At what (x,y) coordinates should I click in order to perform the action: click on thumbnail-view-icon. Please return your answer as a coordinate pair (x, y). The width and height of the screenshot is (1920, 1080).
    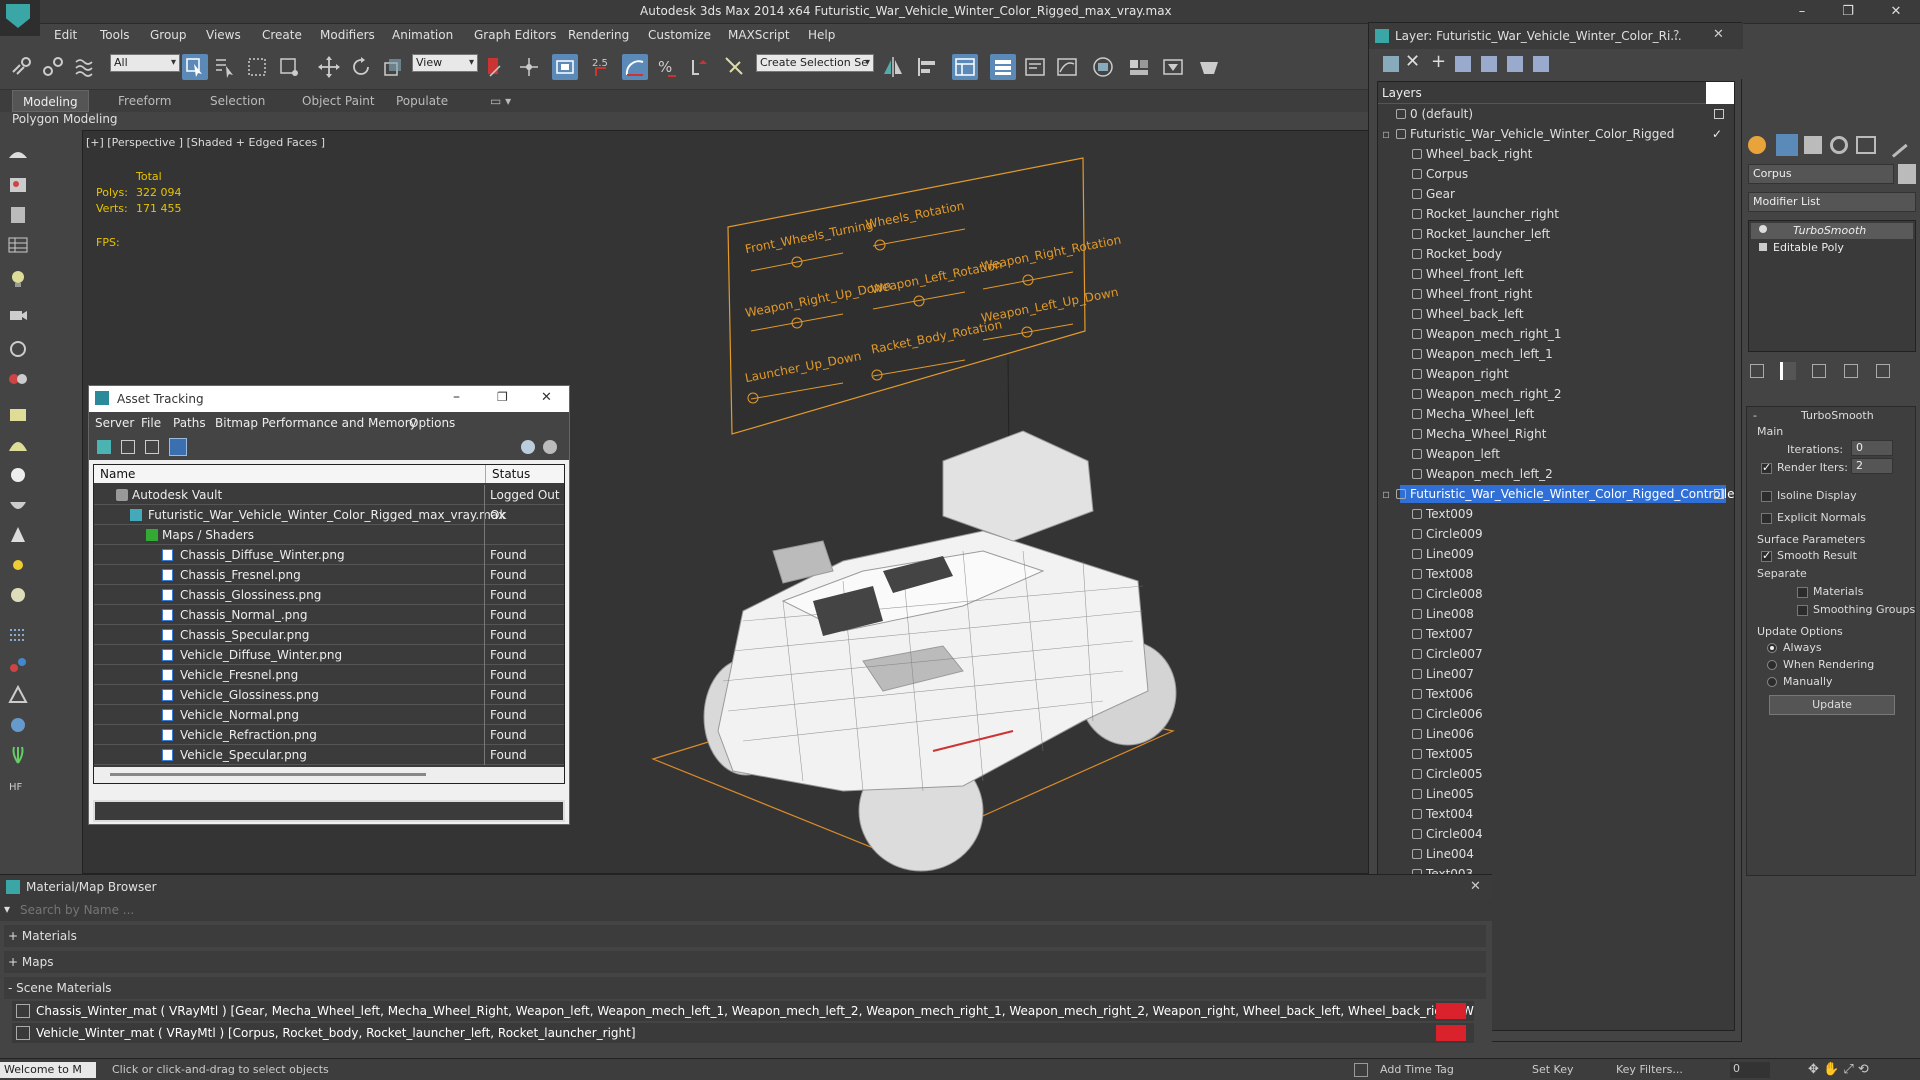
    Looking at the image, I should click on (152, 447).